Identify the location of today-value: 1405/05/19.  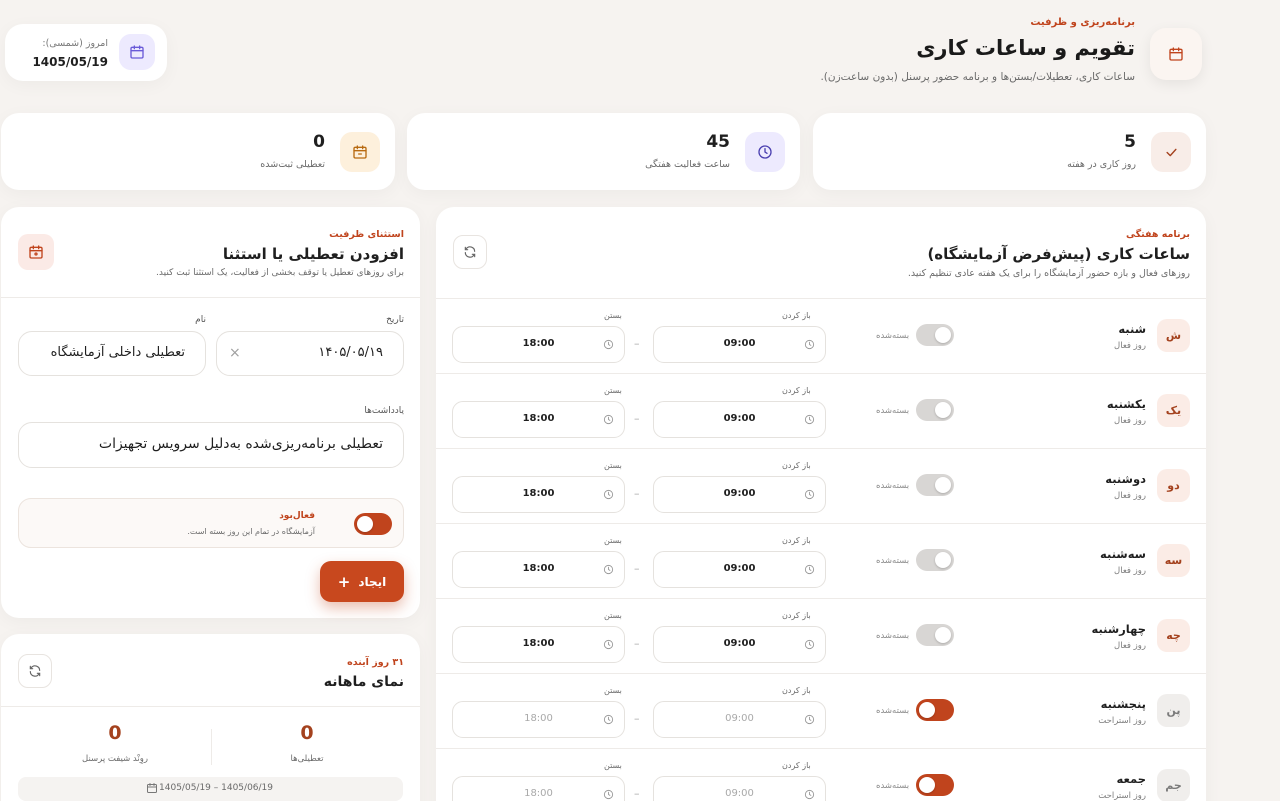
(70, 62).